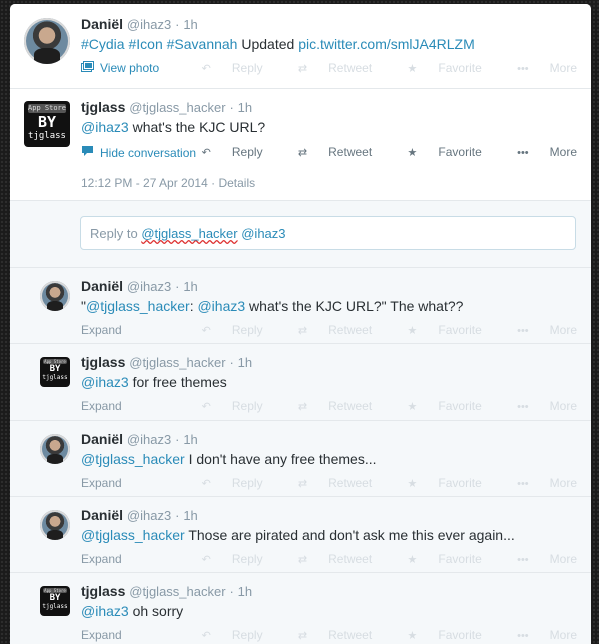 Image resolution: width=599 pixels, height=644 pixels. I want to click on tweet-timestamp: 12:12 PM - 27 Apr 2014 · Details, so click(168, 183).